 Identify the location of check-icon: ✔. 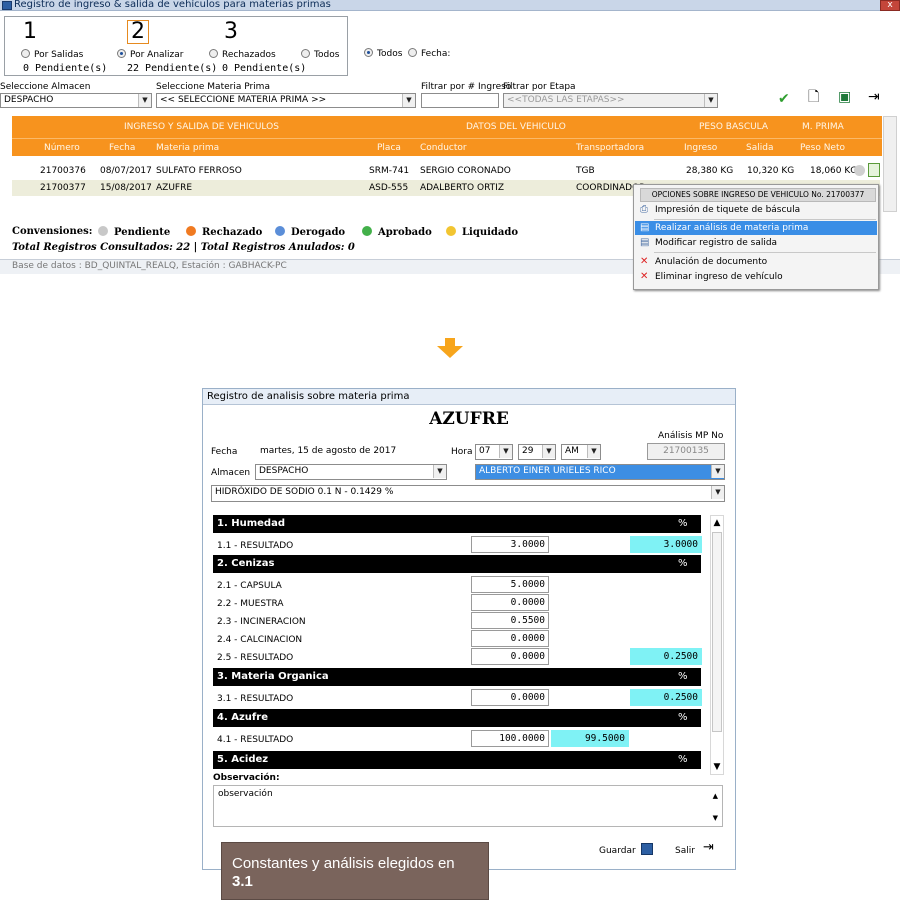
(784, 99).